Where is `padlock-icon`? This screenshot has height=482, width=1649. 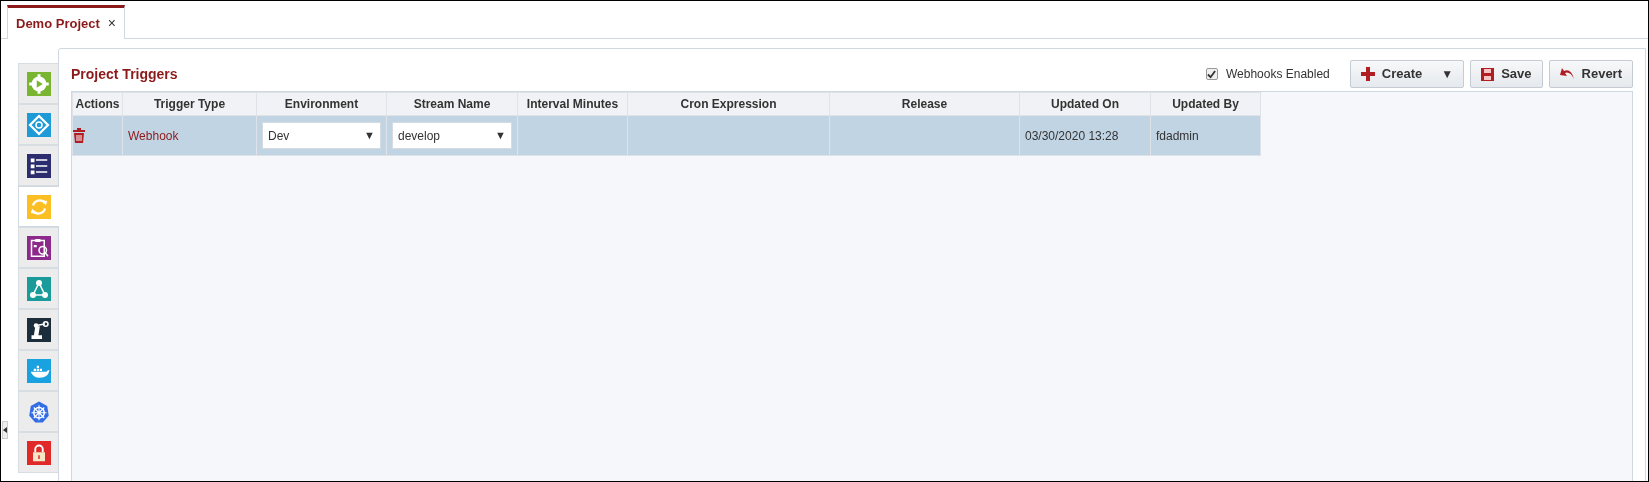 padlock-icon is located at coordinates (38, 452).